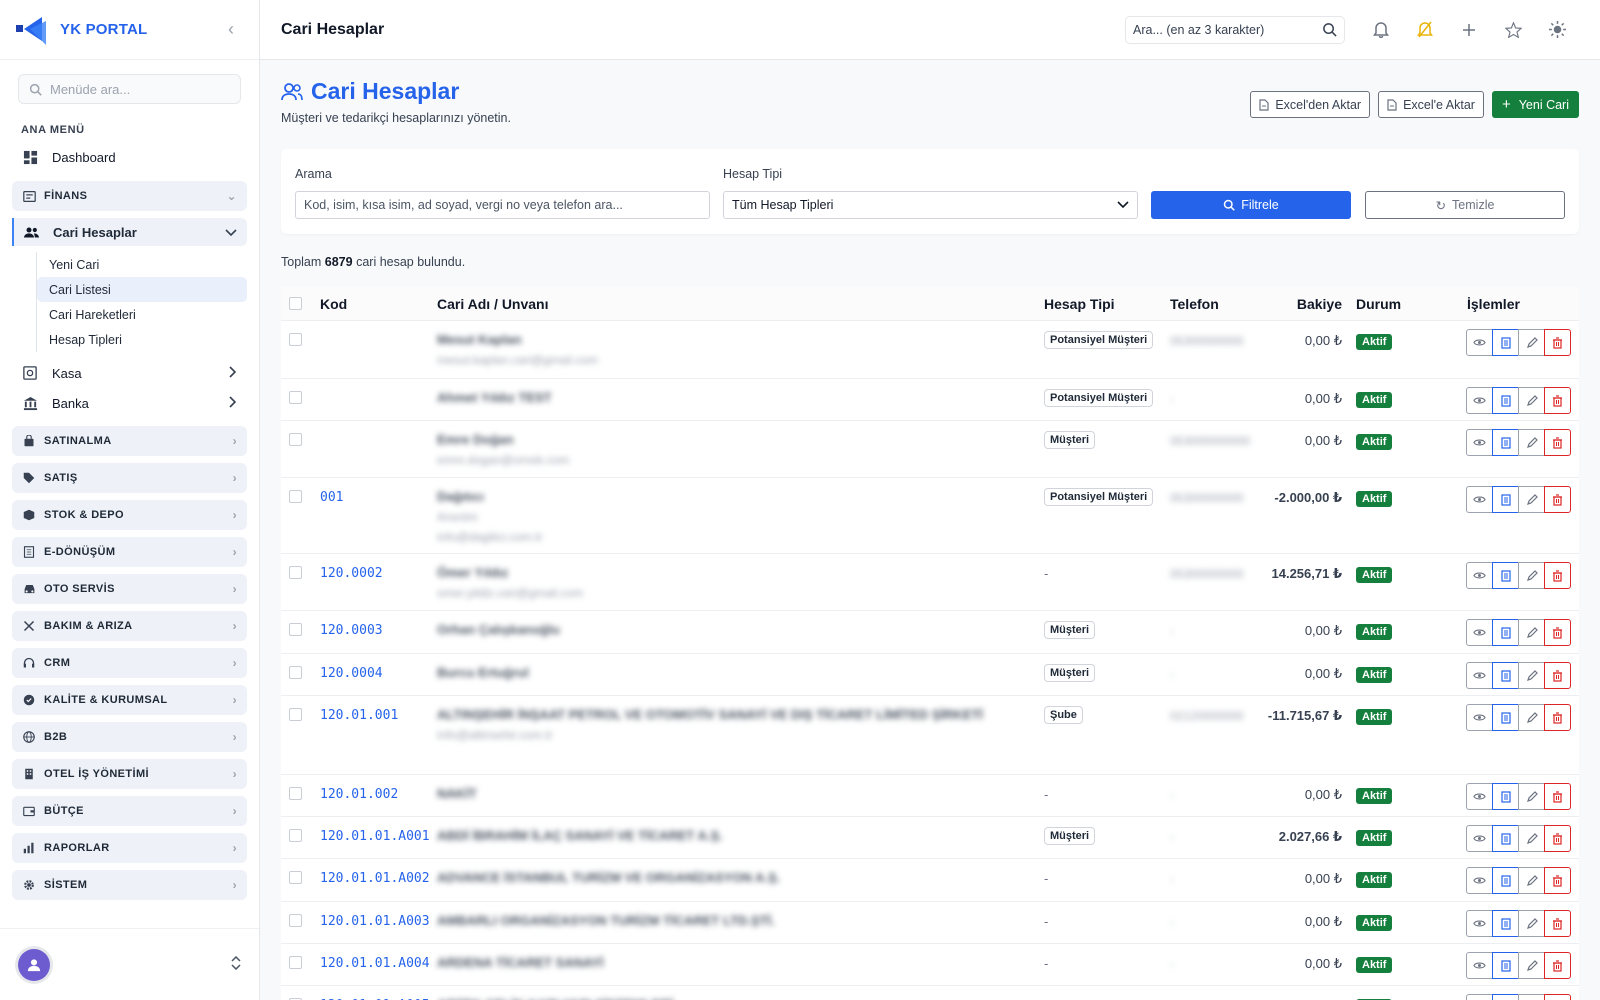 The image size is (1600, 1000). What do you see at coordinates (1194, 304) in the screenshot?
I see `header-tel: Telefon` at bounding box center [1194, 304].